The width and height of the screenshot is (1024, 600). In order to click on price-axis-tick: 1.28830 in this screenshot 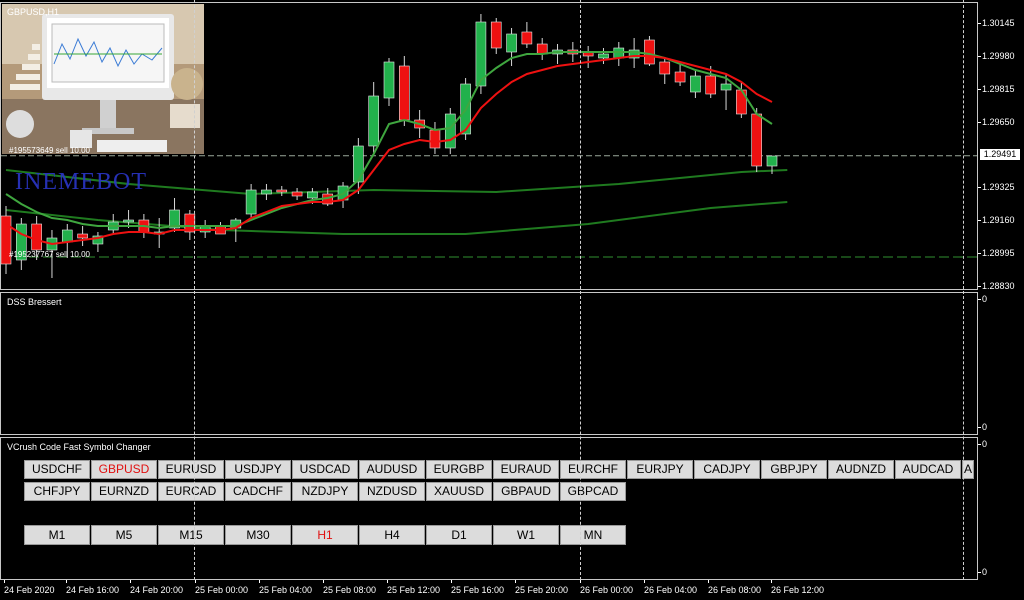, I will do `click(996, 286)`.